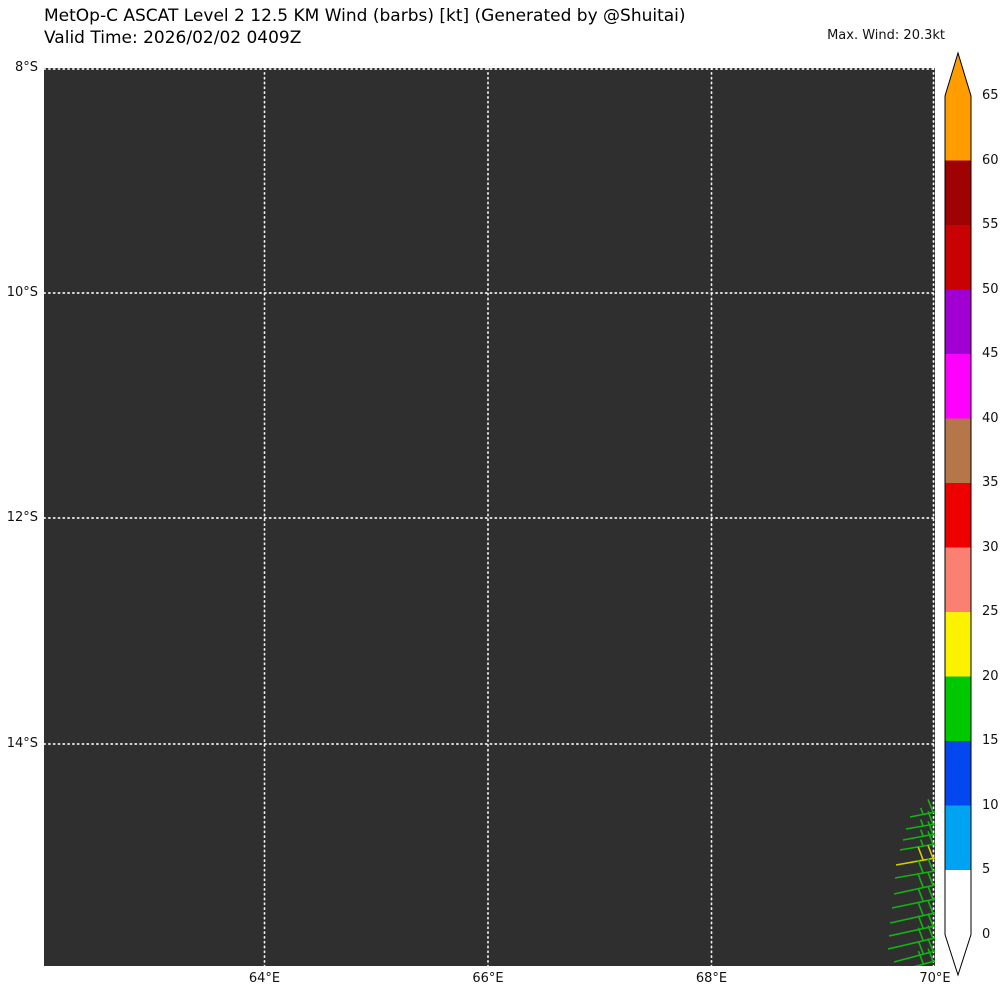 The image size is (1008, 996). Describe the element at coordinates (986, 869) in the screenshot. I see `colorbar-tick-label: 5` at that location.